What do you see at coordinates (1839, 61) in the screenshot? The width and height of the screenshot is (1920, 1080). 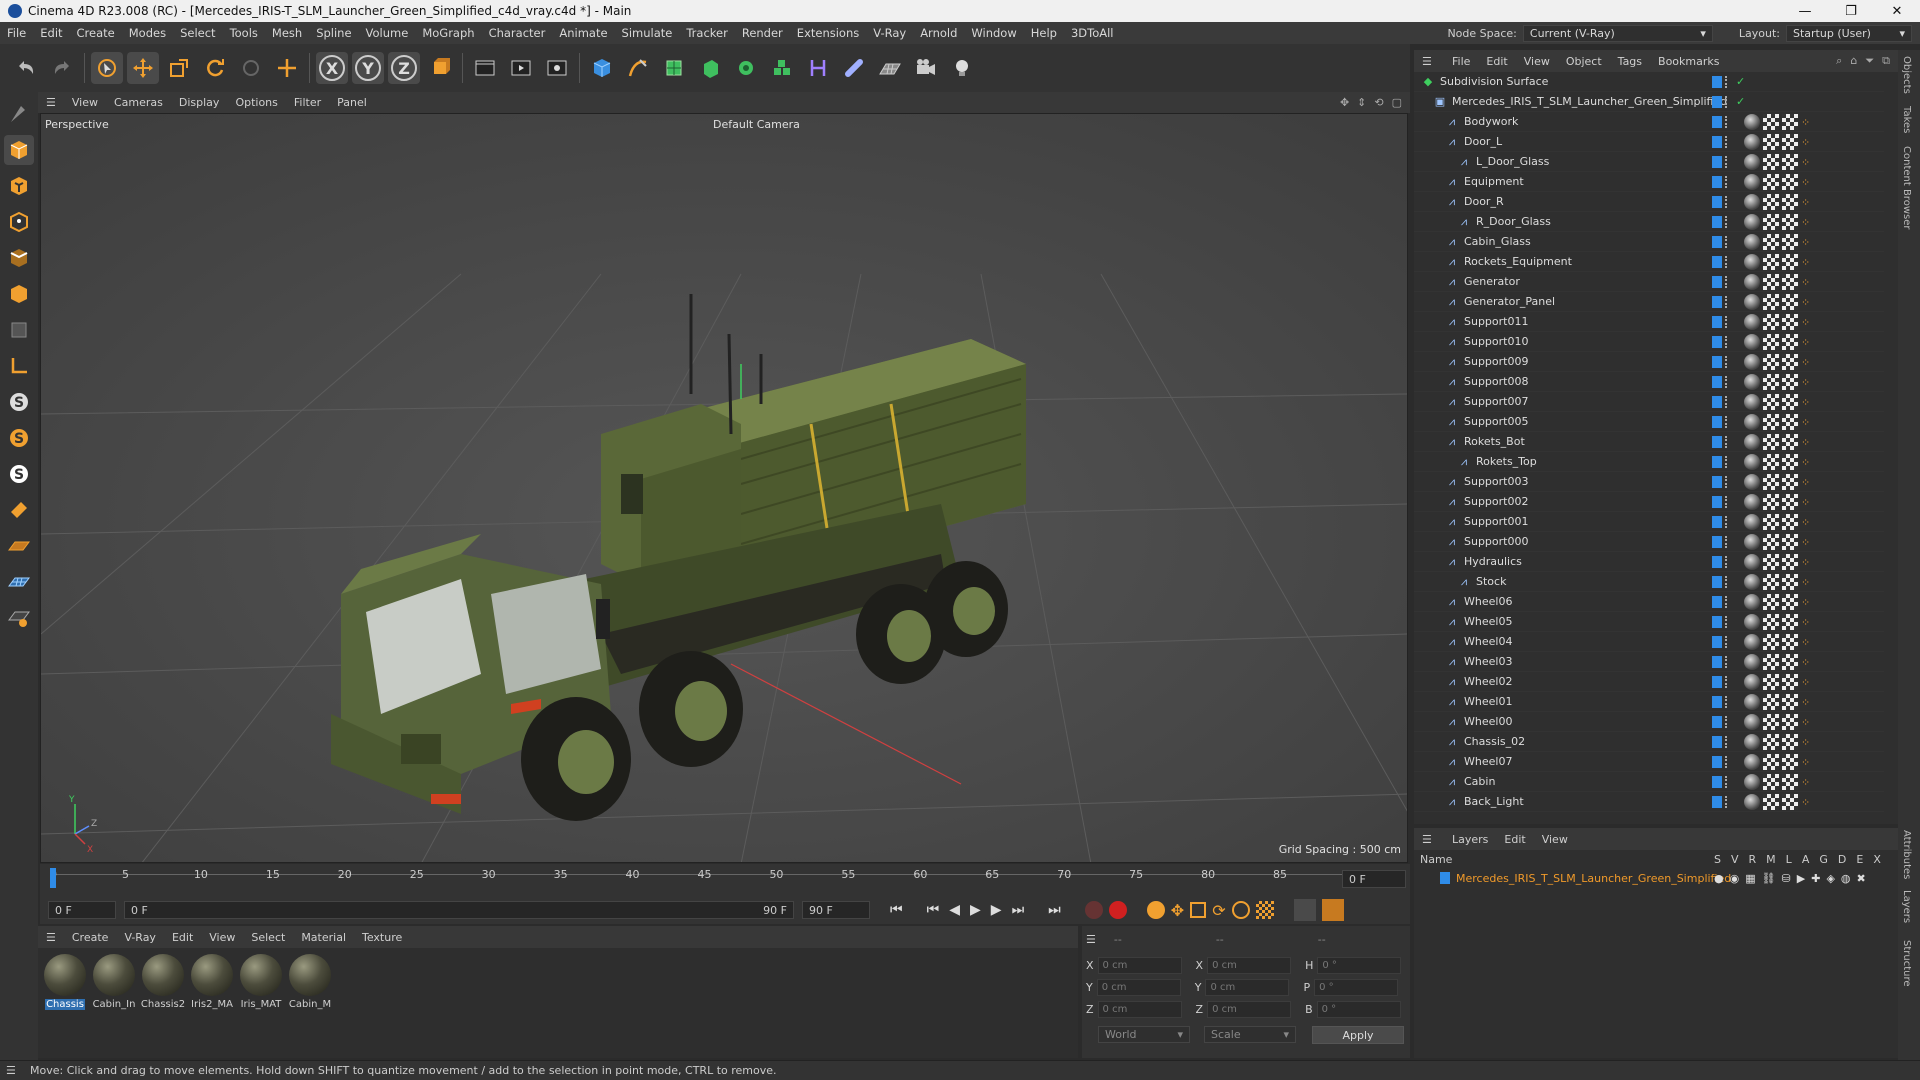 I see `search-icon: ⌕` at bounding box center [1839, 61].